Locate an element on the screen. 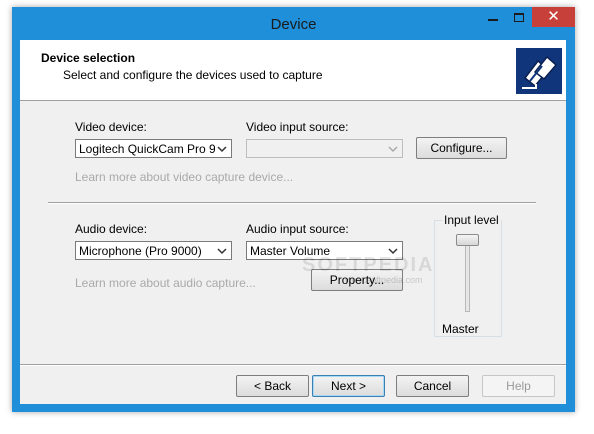  maximize-icon is located at coordinates (519, 17).